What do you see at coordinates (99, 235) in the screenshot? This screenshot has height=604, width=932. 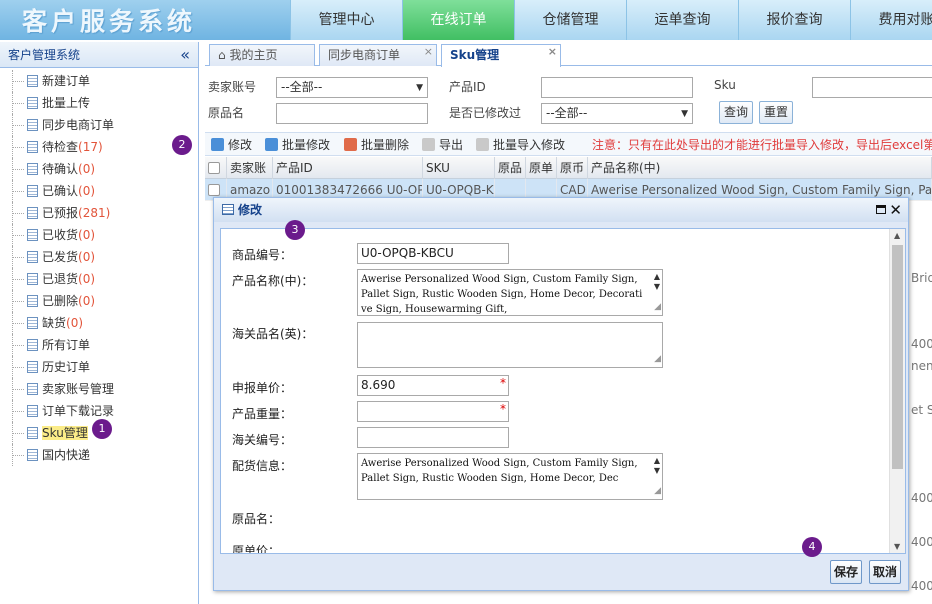 I see `sidebar-item-received: 已收货(0)` at bounding box center [99, 235].